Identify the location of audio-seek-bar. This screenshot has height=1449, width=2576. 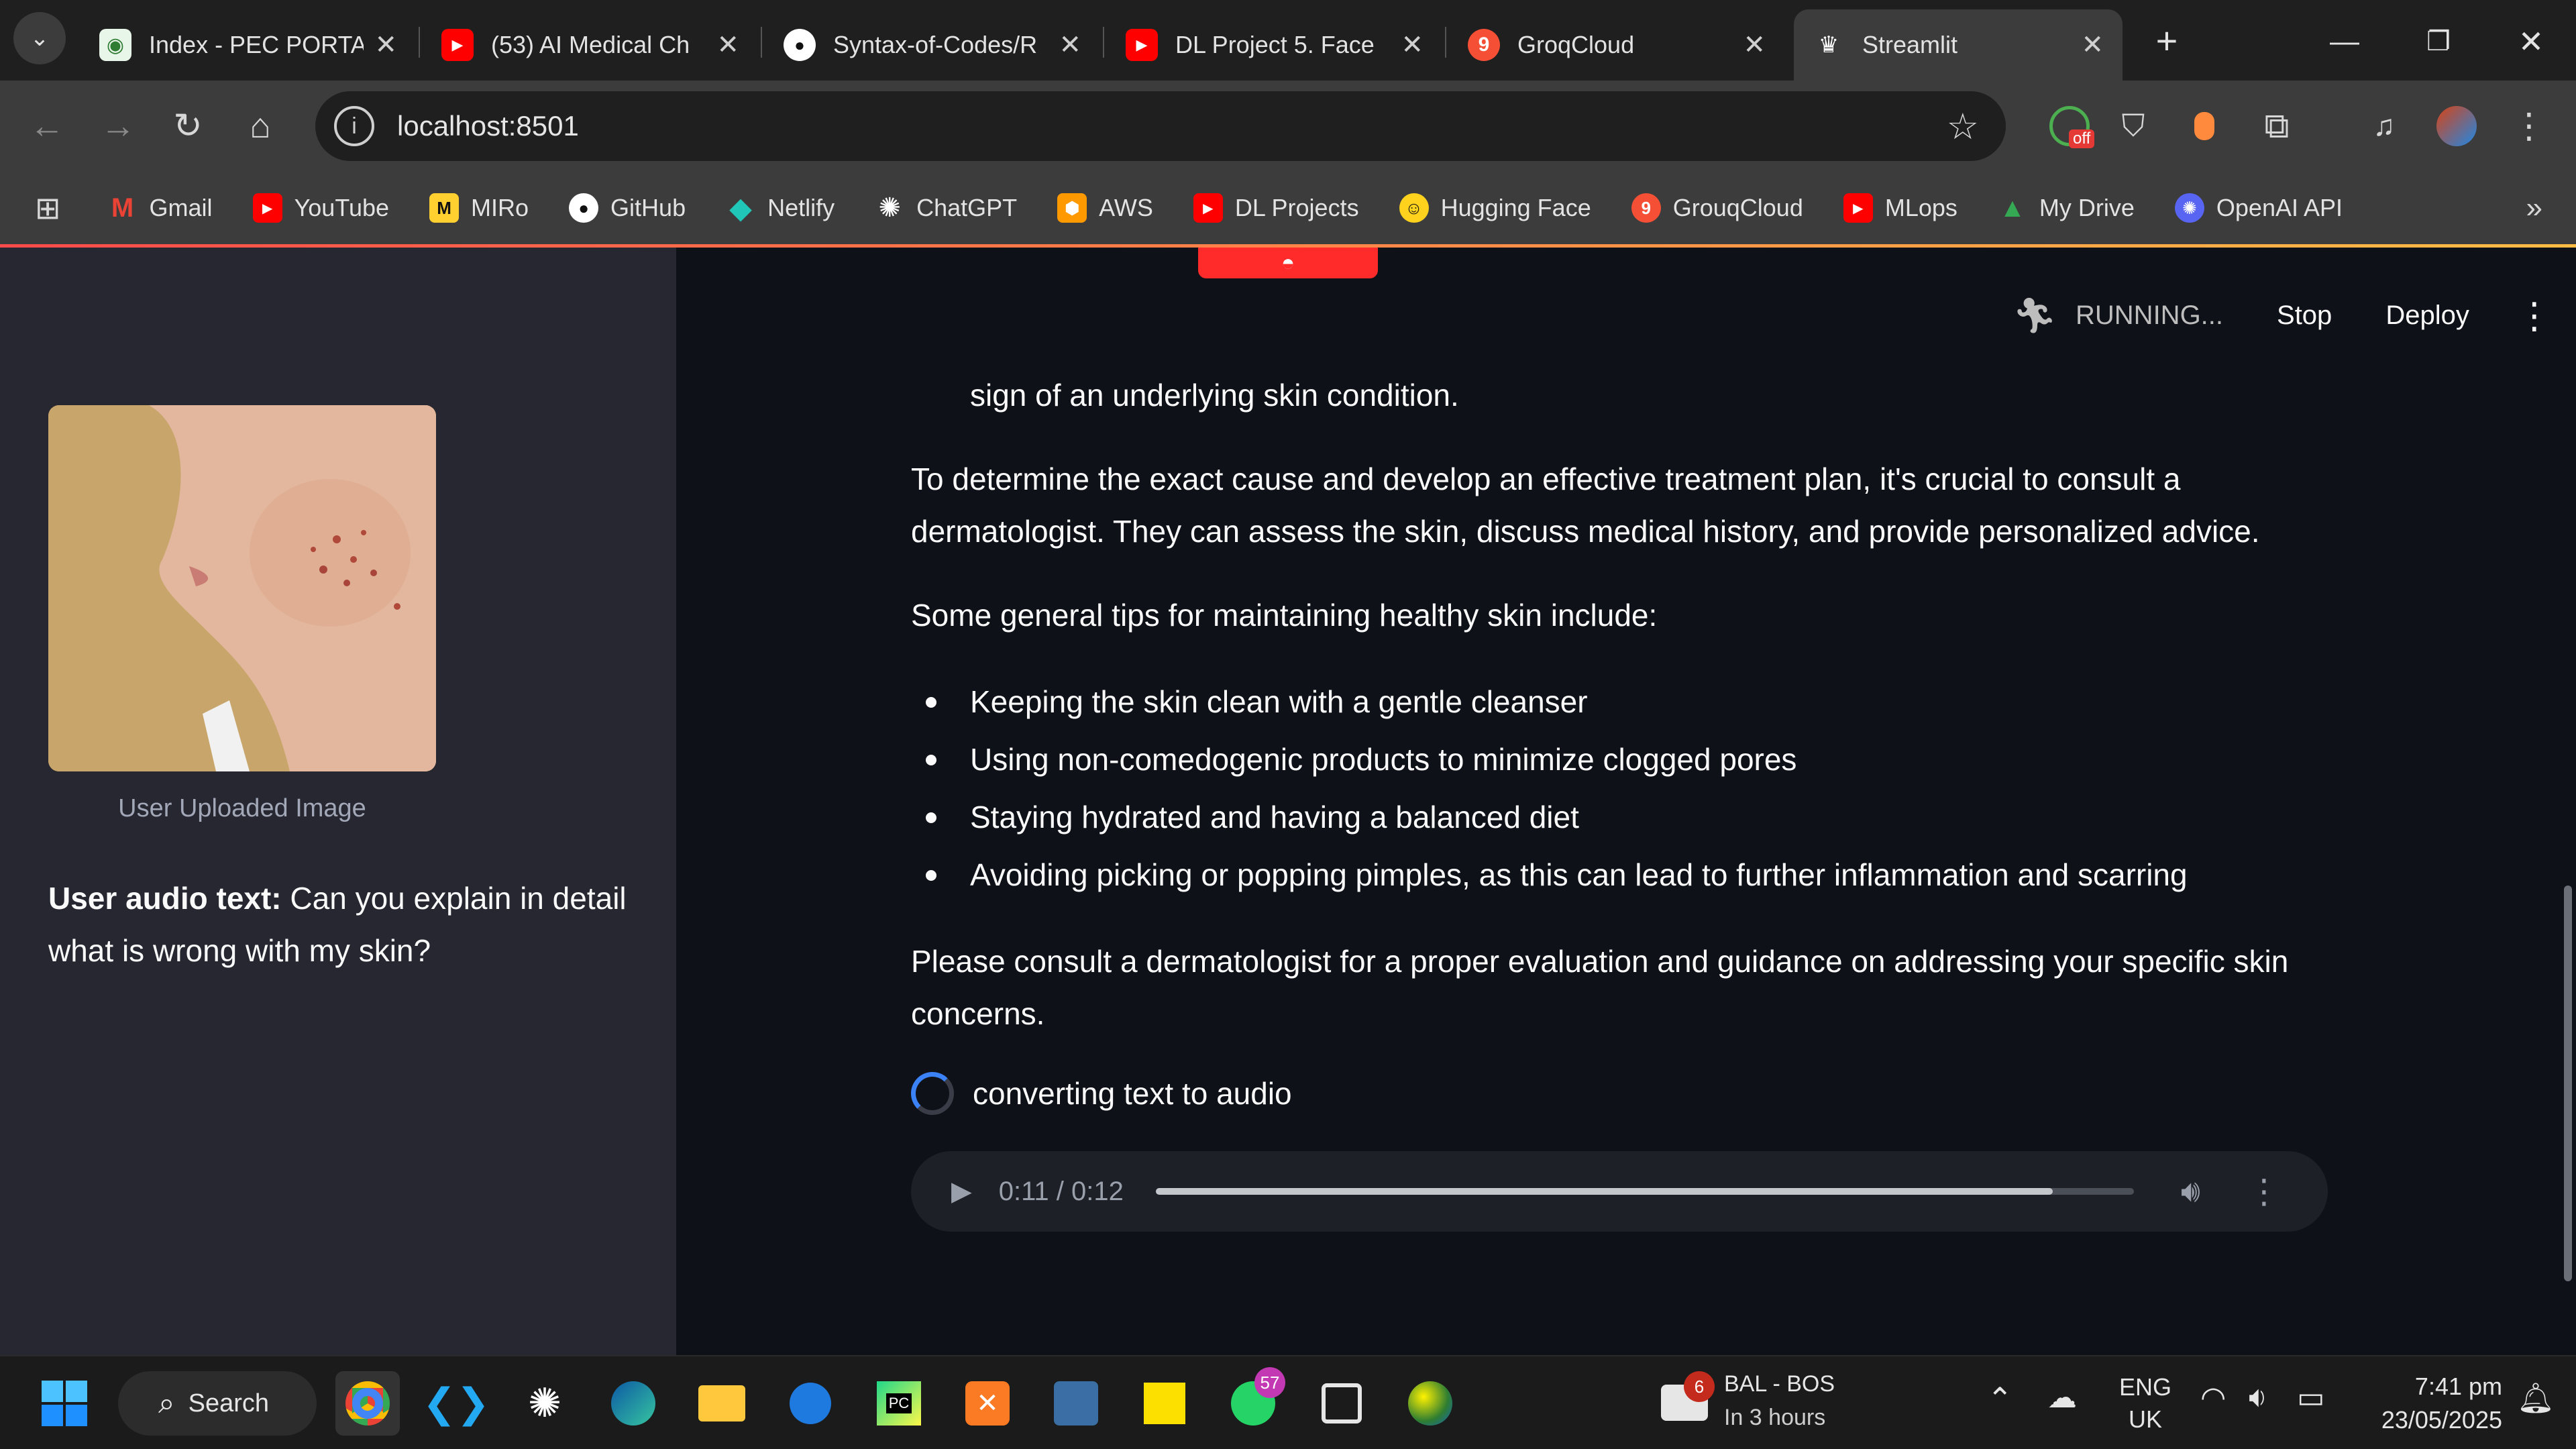
(1644, 1191).